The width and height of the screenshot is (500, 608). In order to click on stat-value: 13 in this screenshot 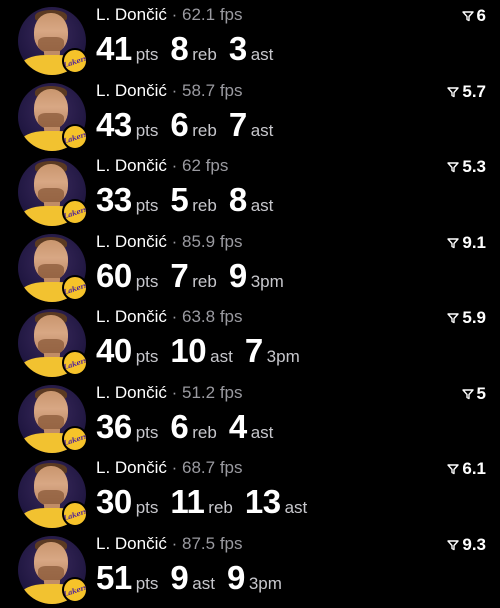, I will do `click(262, 501)`.